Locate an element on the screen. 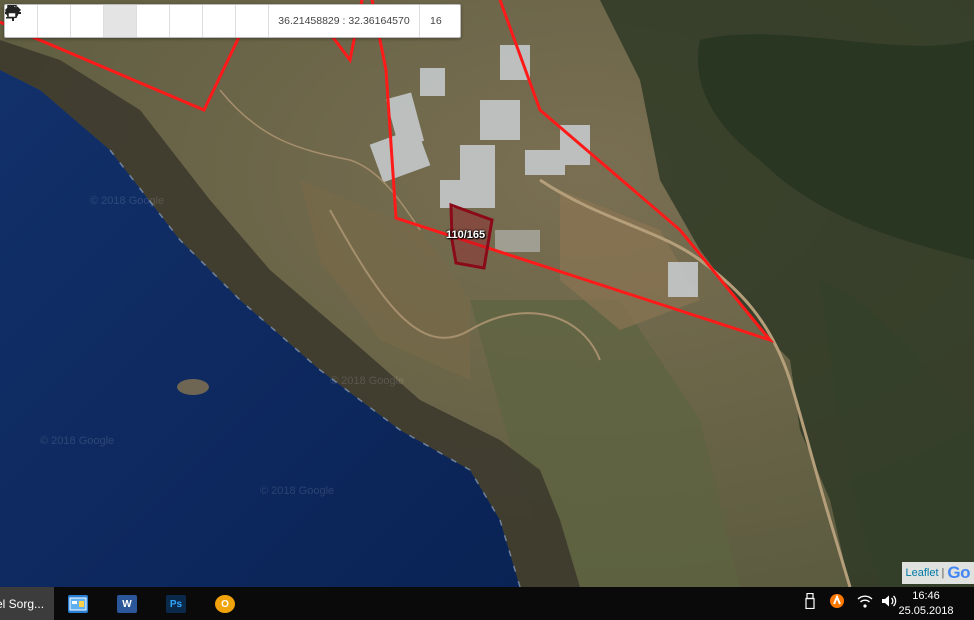 This screenshot has height=620, width=974. avast-icon is located at coordinates (837, 603).